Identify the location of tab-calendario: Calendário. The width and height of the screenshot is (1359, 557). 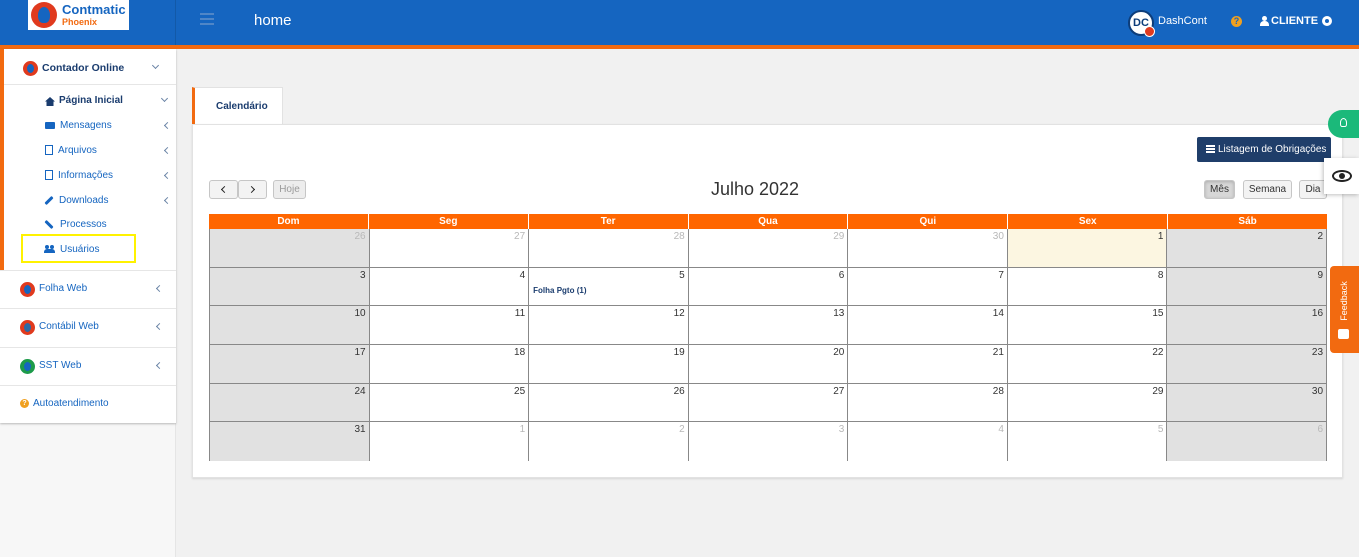
(237, 106).